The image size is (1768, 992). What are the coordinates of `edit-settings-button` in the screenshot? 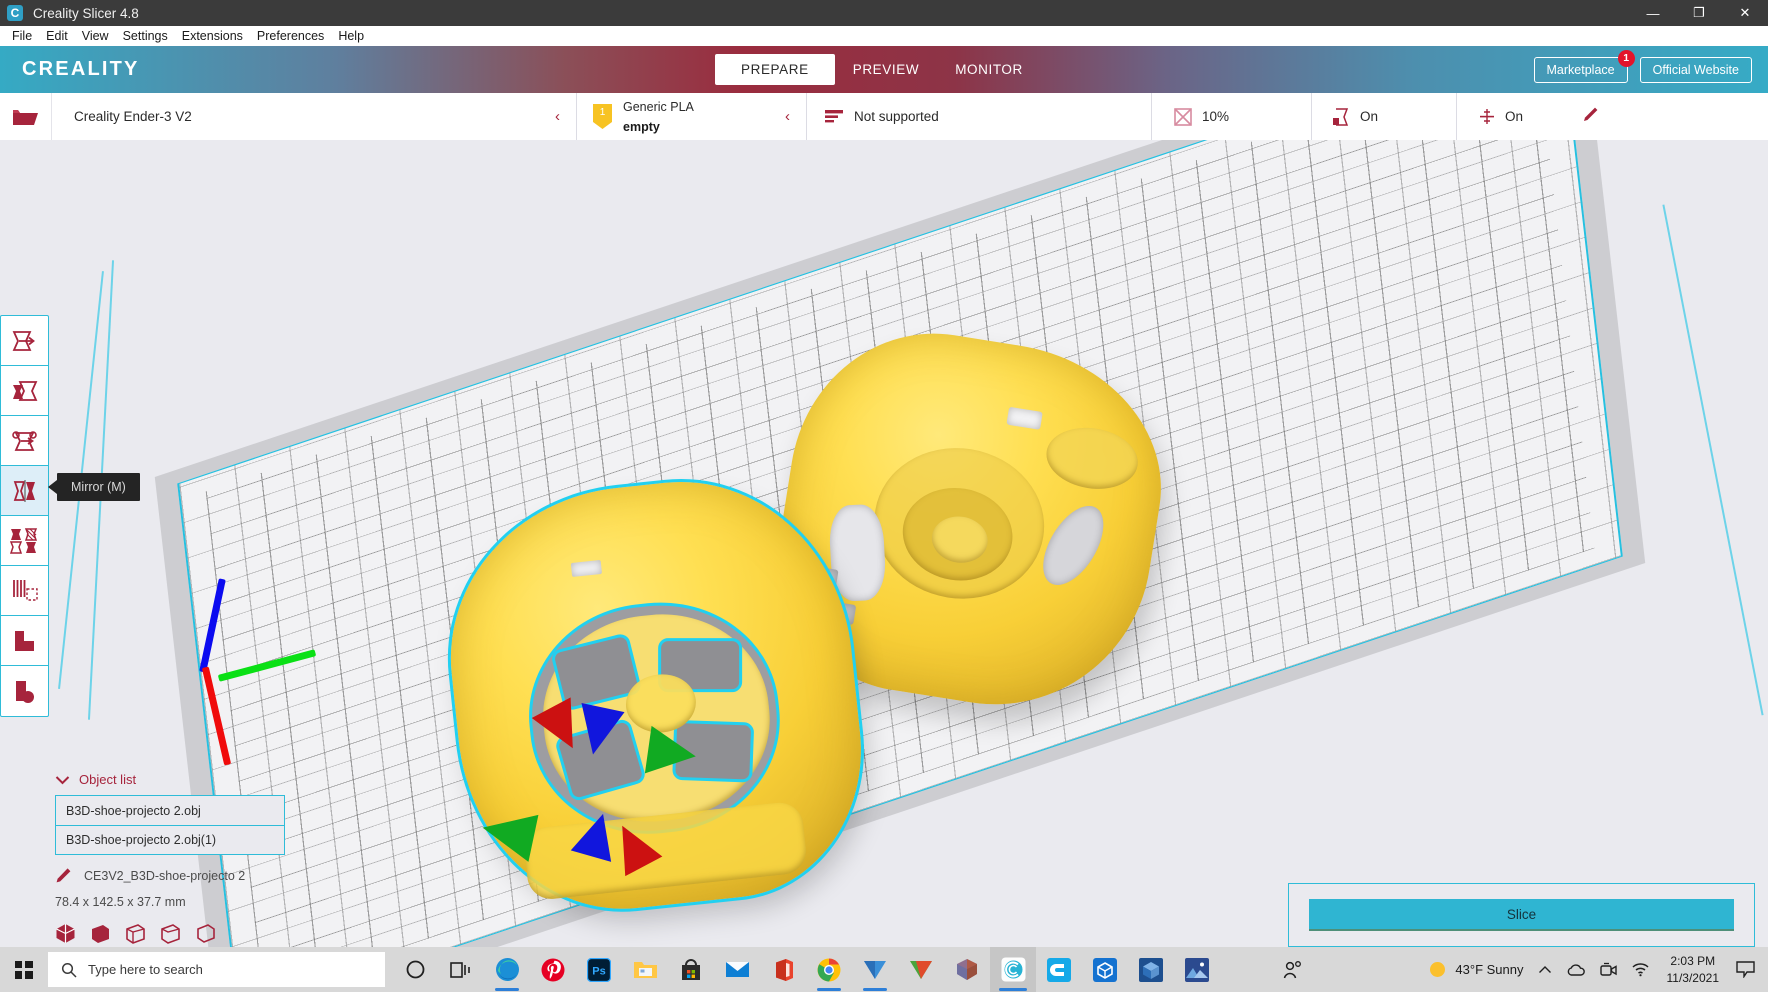 It's located at (1590, 117).